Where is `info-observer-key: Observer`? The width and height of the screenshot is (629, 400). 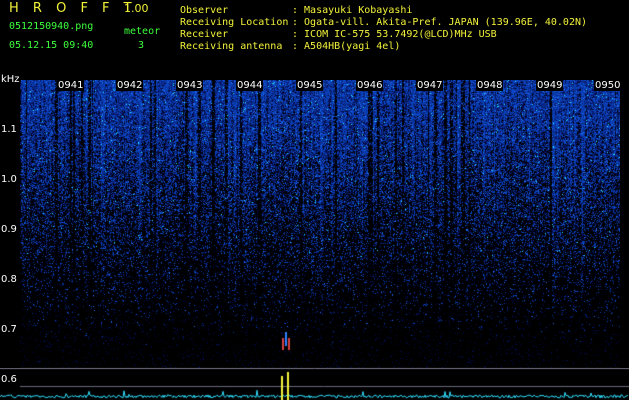
info-observer-key: Observer is located at coordinates (204, 10).